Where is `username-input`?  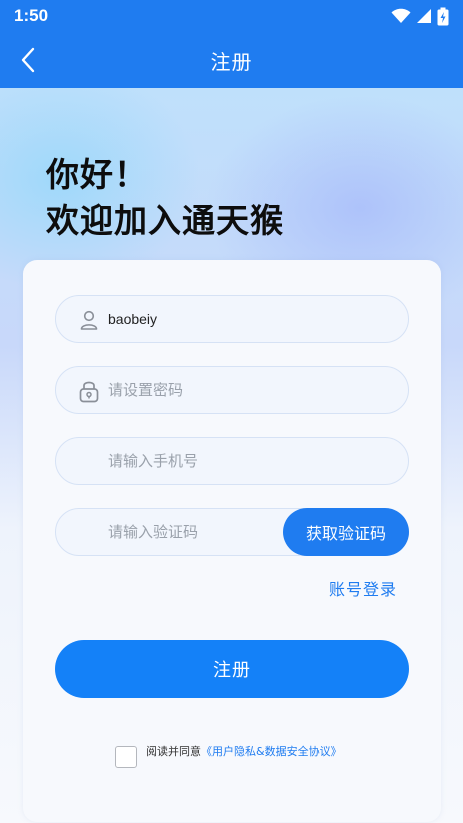 username-input is located at coordinates (218, 319).